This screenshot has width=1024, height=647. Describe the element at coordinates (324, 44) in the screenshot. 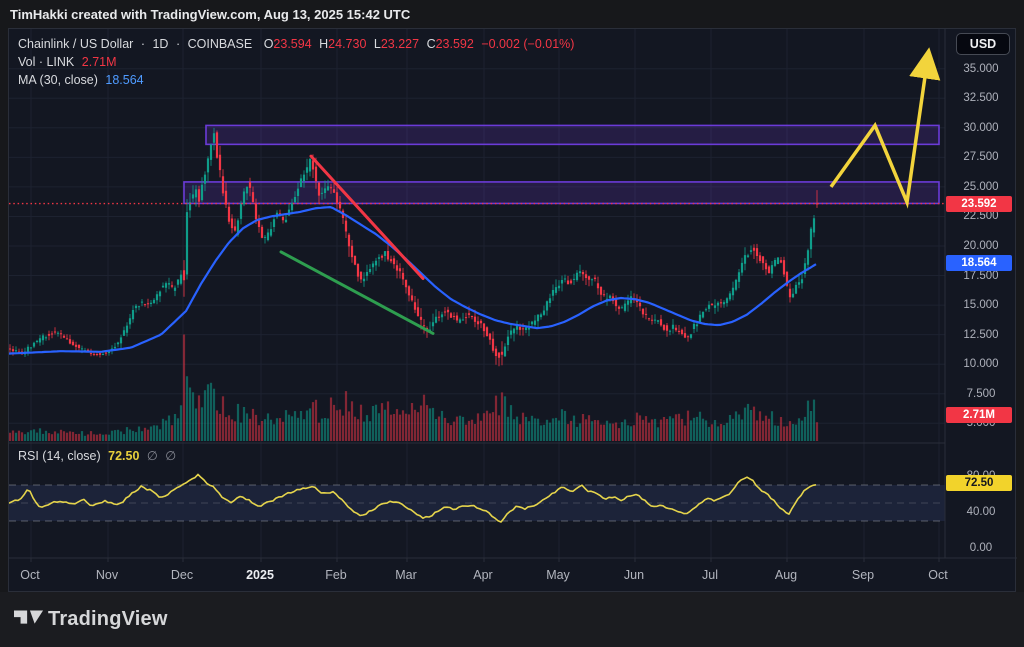

I see `high-label: H` at that location.